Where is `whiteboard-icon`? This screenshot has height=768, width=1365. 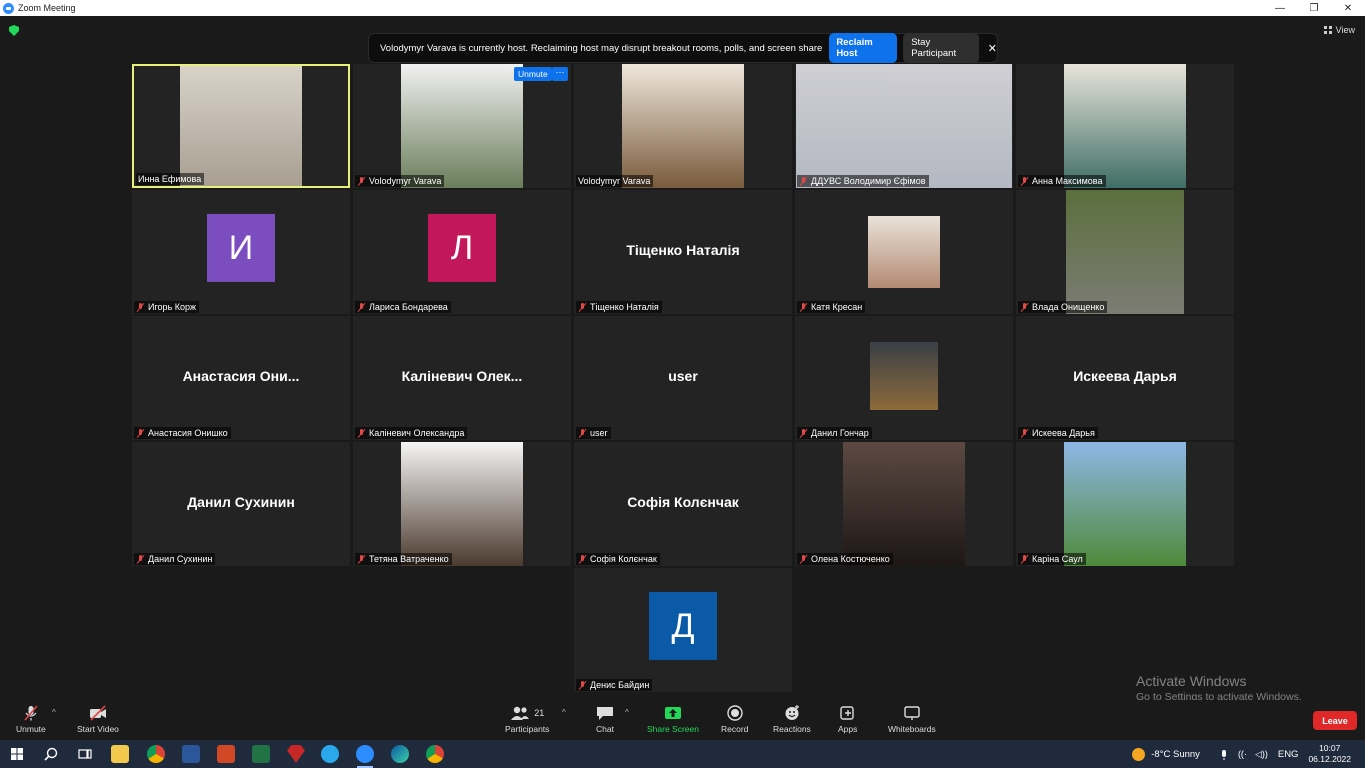
whiteboard-icon is located at coordinates (912, 713).